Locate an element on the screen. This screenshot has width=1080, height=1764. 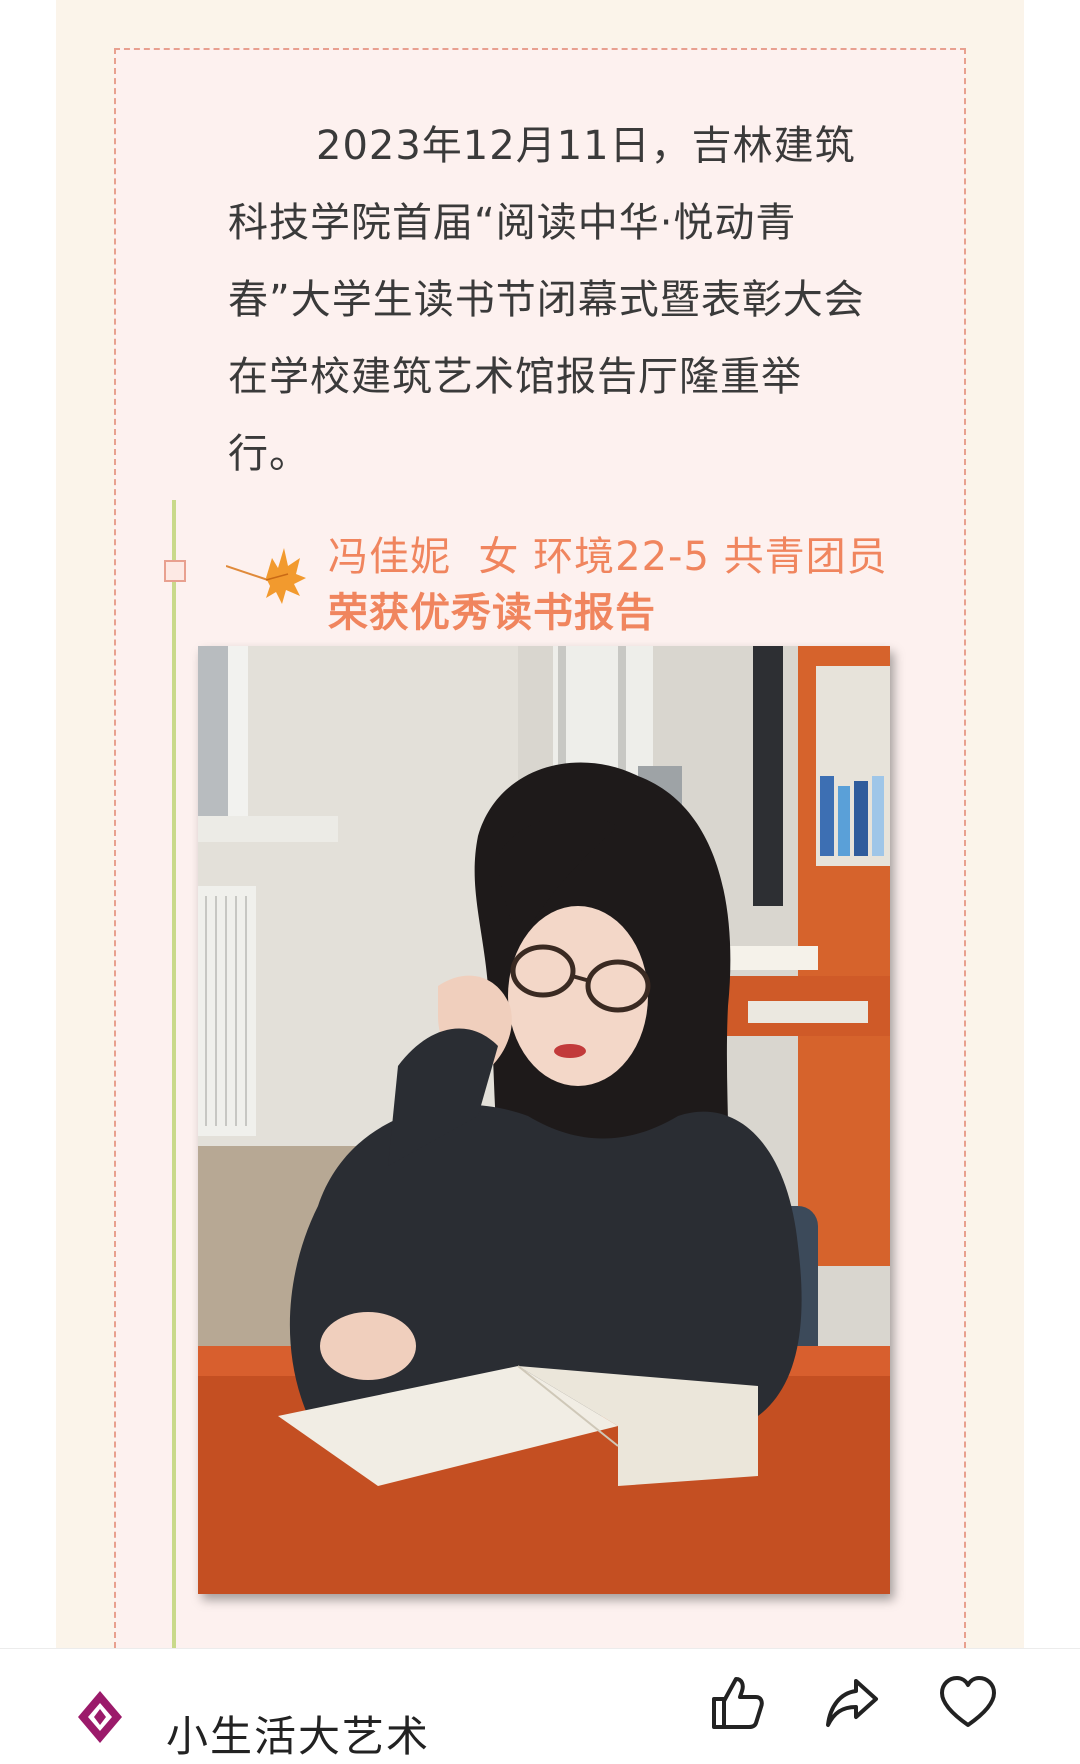
account-name: 小生活大艺术 is located at coordinates (298, 1733).